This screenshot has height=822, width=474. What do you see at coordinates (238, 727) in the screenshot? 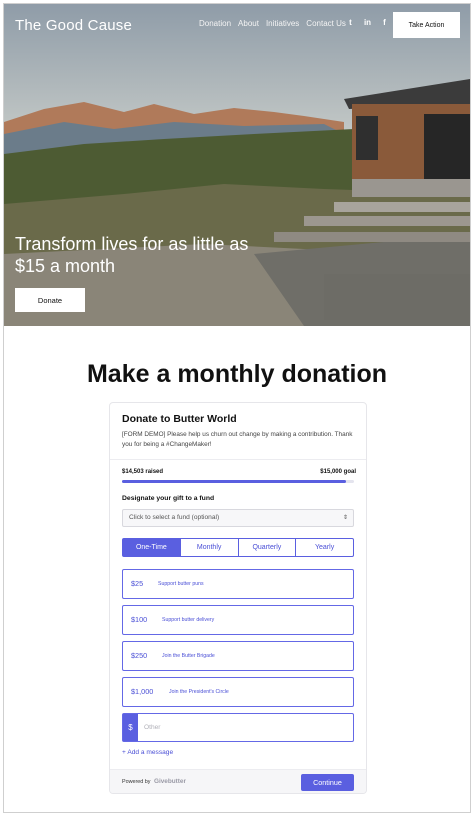
I see `other-amount-field: $ Other` at bounding box center [238, 727].